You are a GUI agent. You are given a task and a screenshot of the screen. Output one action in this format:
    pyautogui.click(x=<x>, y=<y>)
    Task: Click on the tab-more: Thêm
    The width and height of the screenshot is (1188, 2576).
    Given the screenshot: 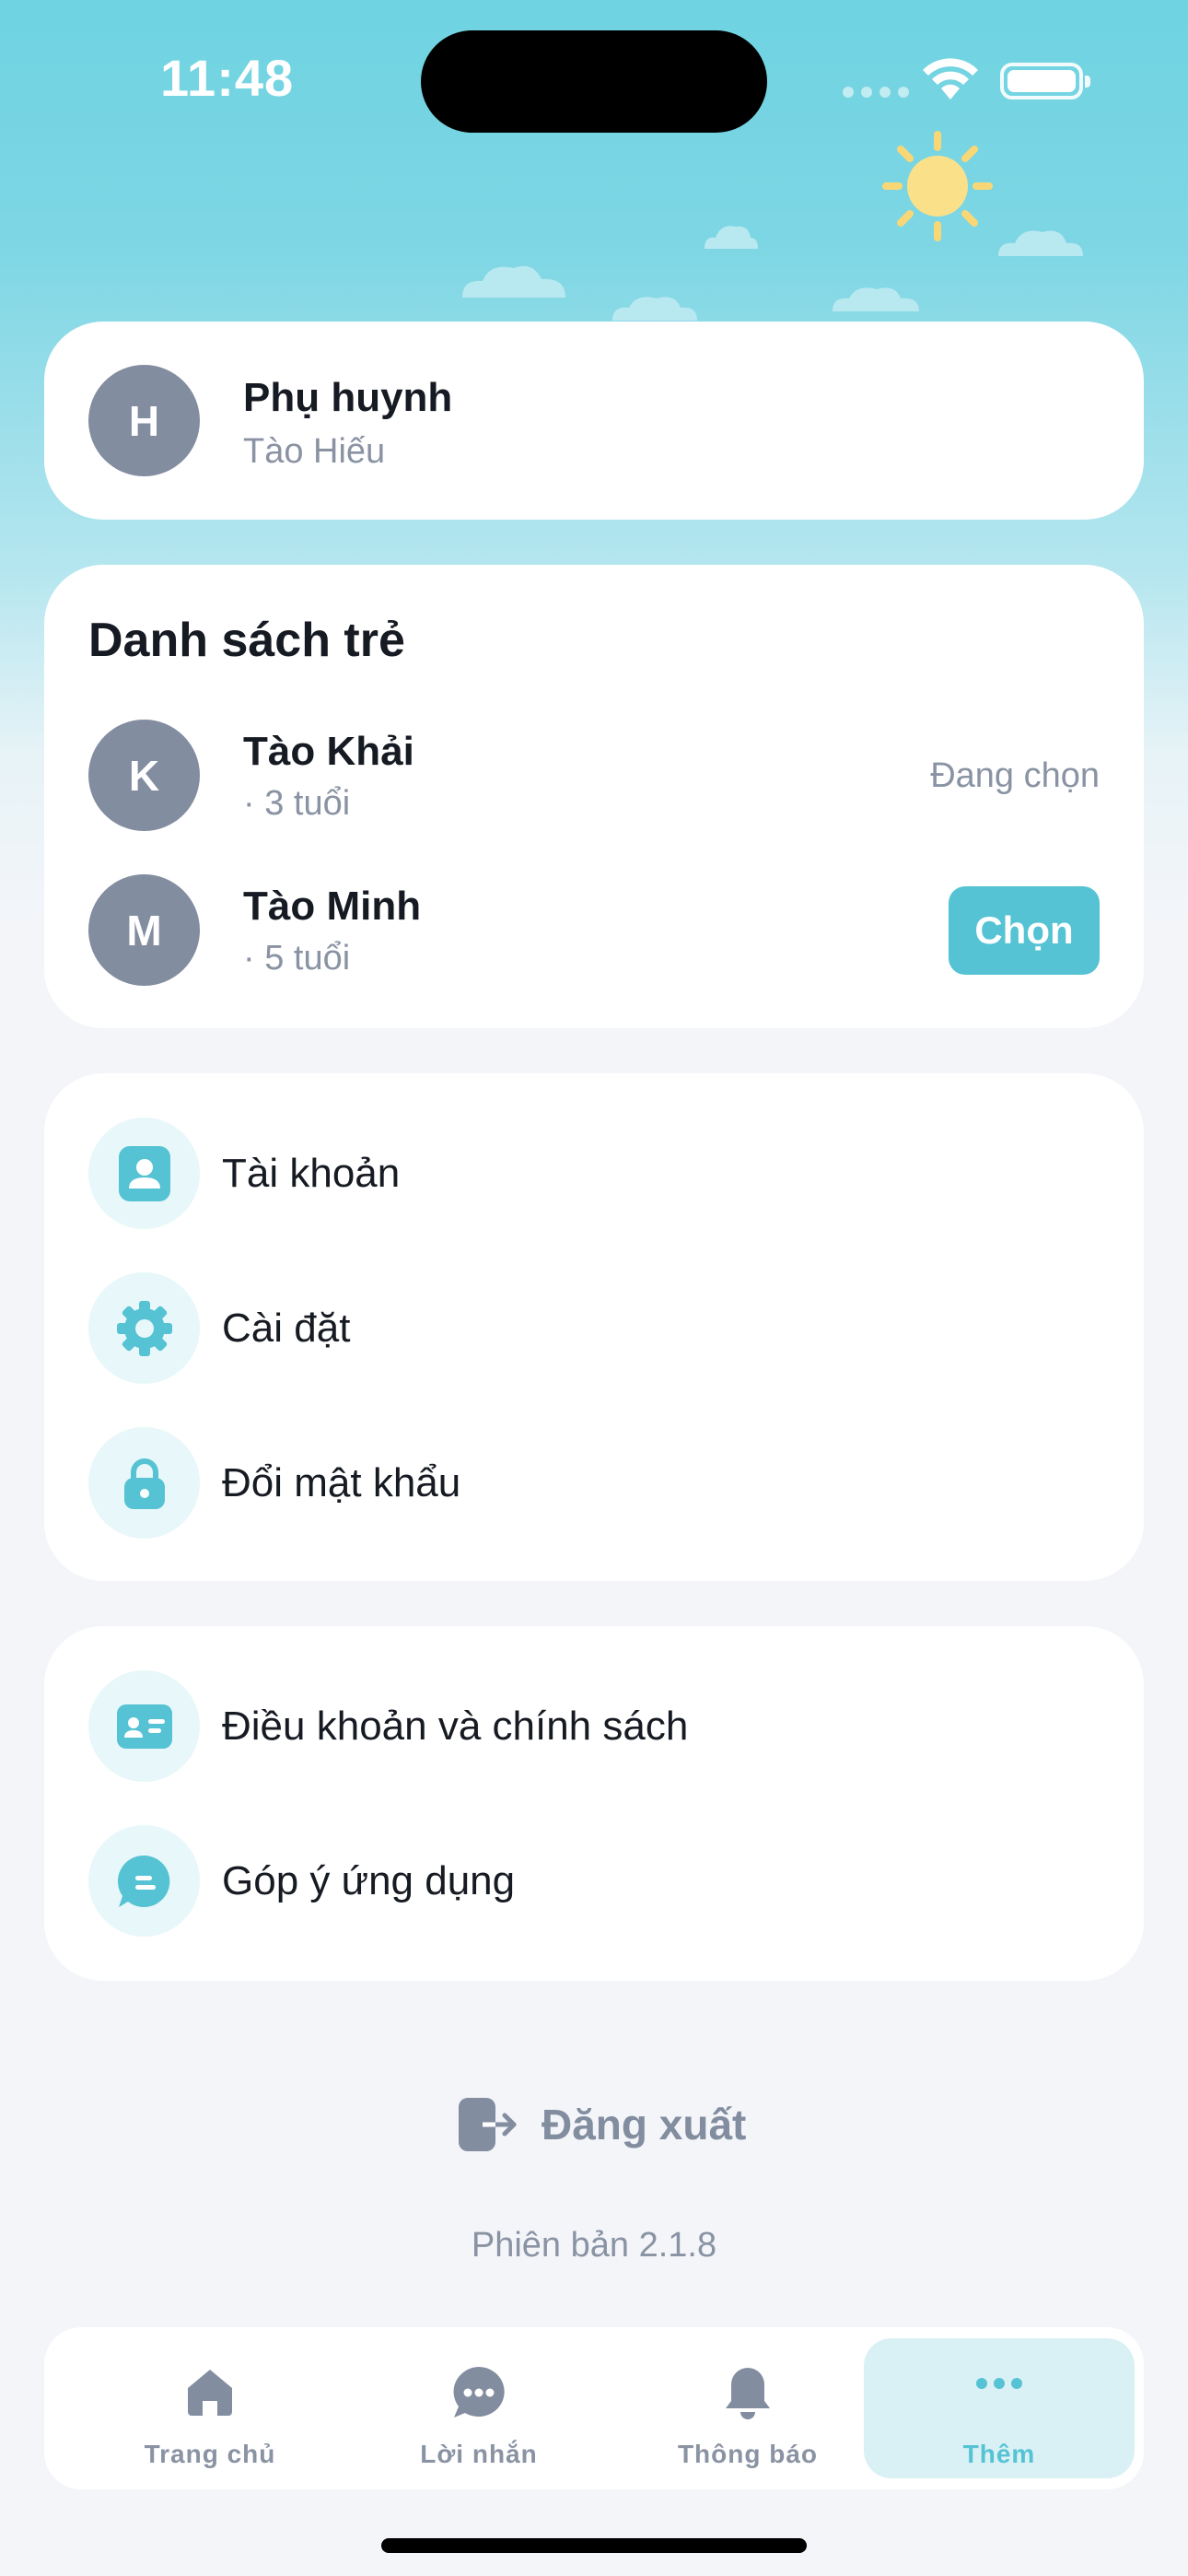 What is the action you would take?
    pyautogui.click(x=999, y=2408)
    